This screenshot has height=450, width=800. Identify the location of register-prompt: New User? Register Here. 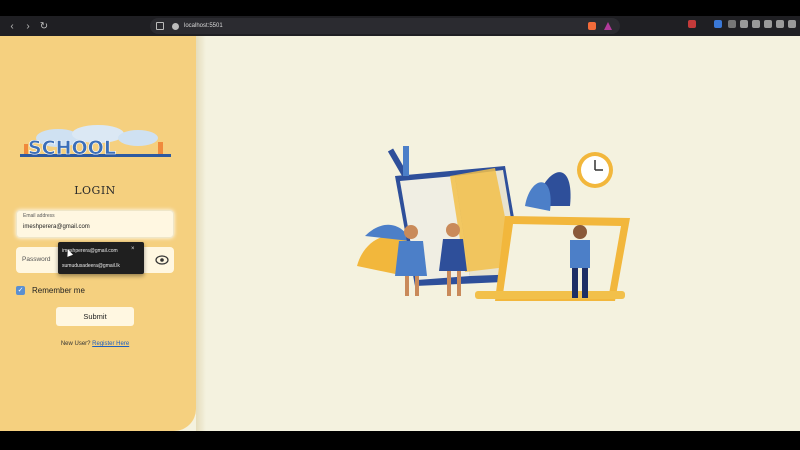
(95, 344).